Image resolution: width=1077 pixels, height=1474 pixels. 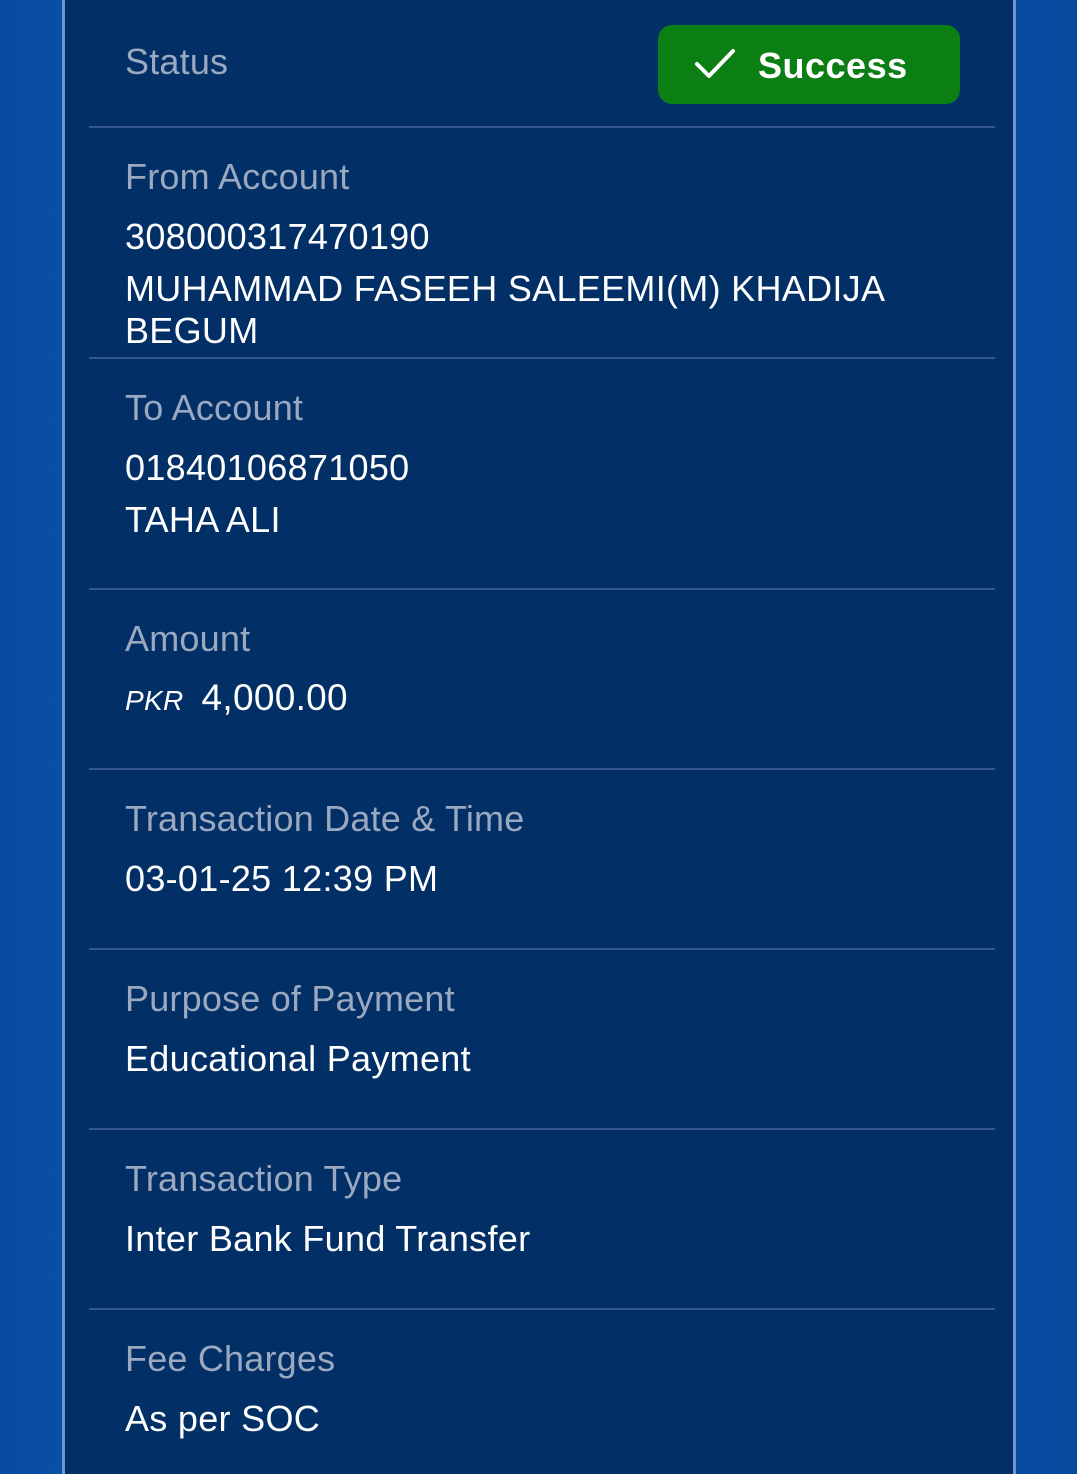 I want to click on purpose-value: Educational Payment, so click(x=298, y=1058).